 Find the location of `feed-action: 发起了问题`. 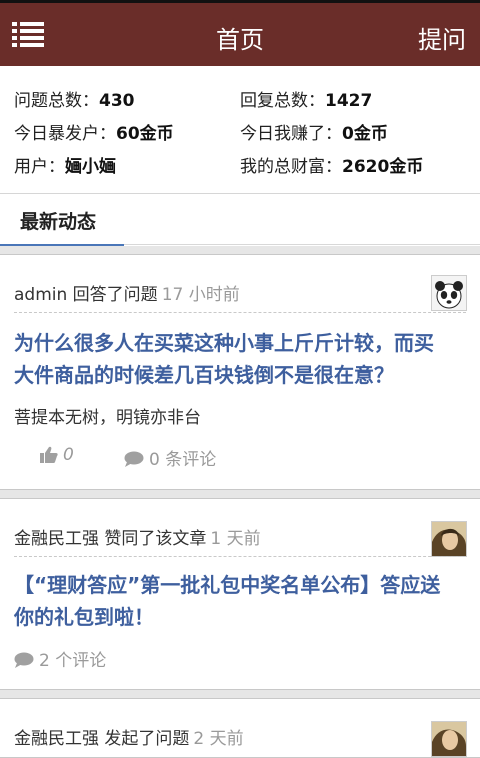

feed-action: 发起了问题 is located at coordinates (144, 739).